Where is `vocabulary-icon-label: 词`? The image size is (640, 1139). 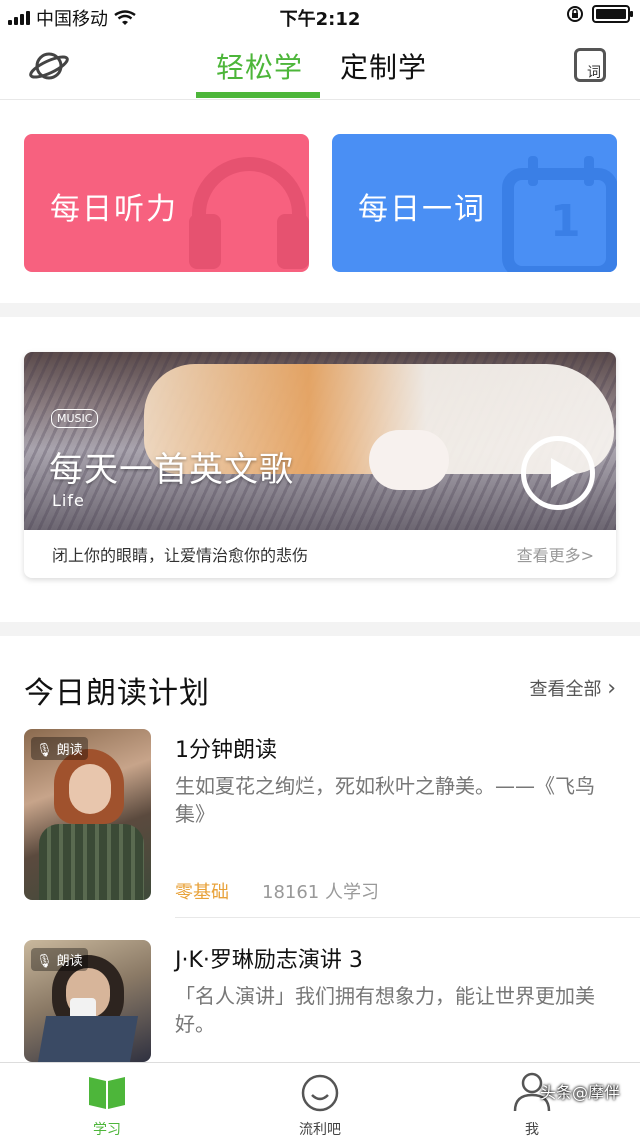
vocabulary-icon-label: 词 is located at coordinates (594, 73).